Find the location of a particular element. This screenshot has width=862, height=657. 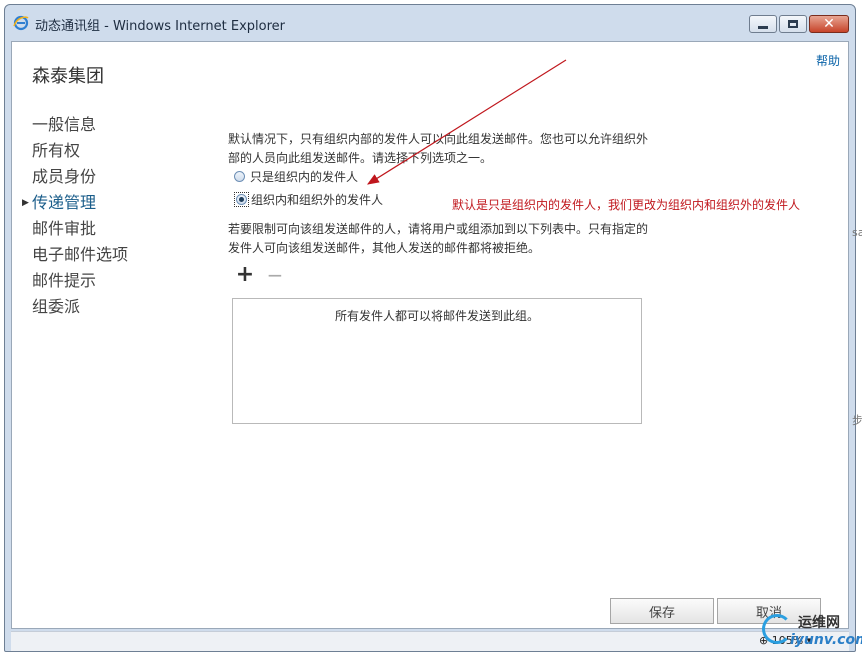

nav-item-label: 所有权 is located at coordinates (56, 150).